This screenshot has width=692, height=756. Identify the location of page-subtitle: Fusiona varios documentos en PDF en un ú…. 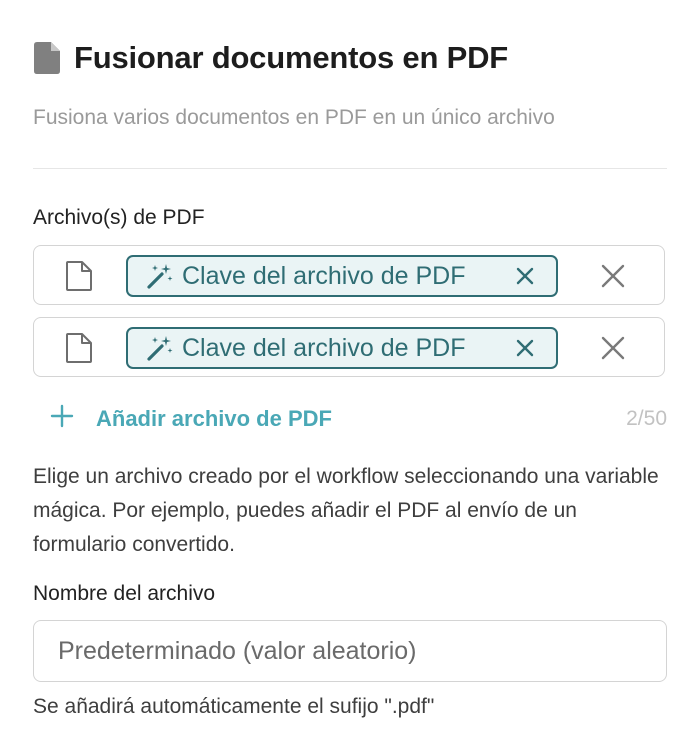
(294, 117).